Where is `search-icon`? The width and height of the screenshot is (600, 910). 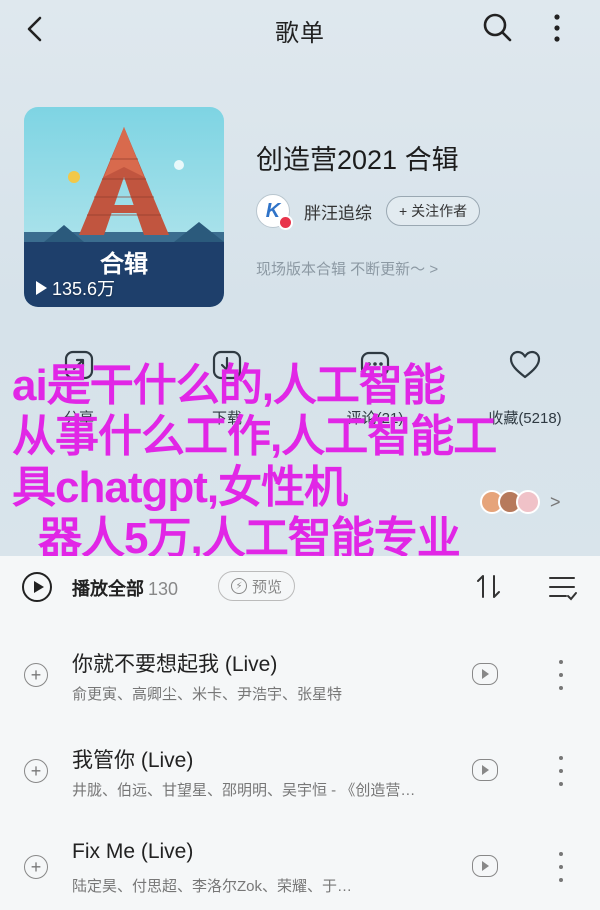
search-icon is located at coordinates (497, 27).